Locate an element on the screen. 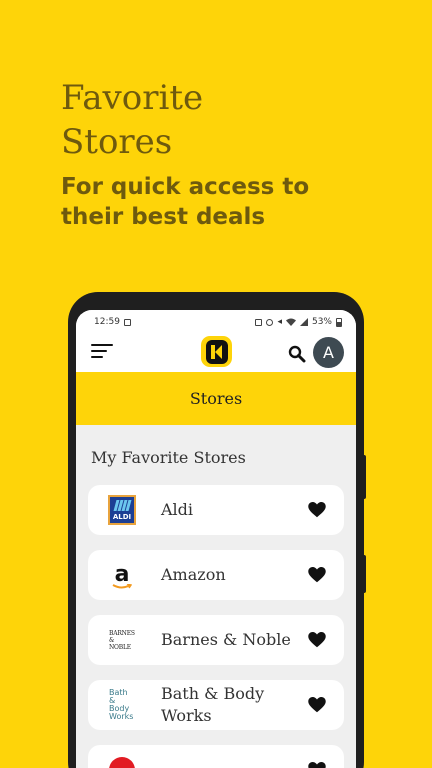  avatar: A is located at coordinates (328, 352).